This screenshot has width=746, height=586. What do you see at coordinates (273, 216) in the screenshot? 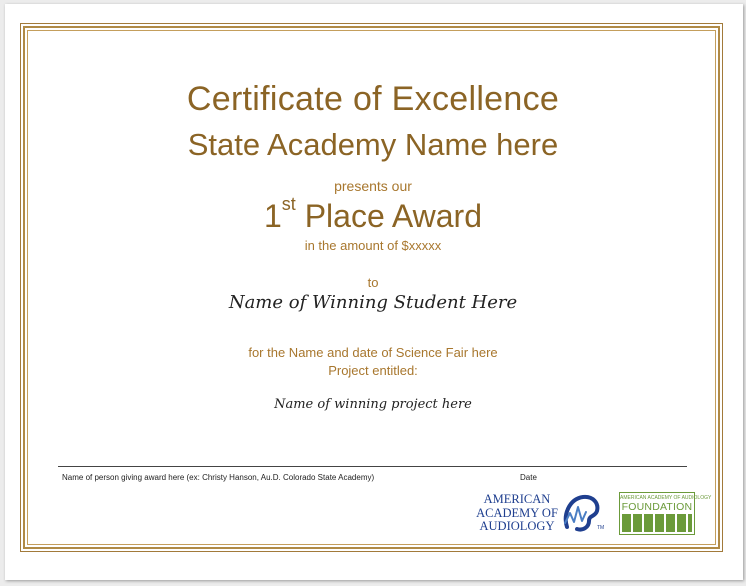
I see `award-ordinal-number: 1` at bounding box center [273, 216].